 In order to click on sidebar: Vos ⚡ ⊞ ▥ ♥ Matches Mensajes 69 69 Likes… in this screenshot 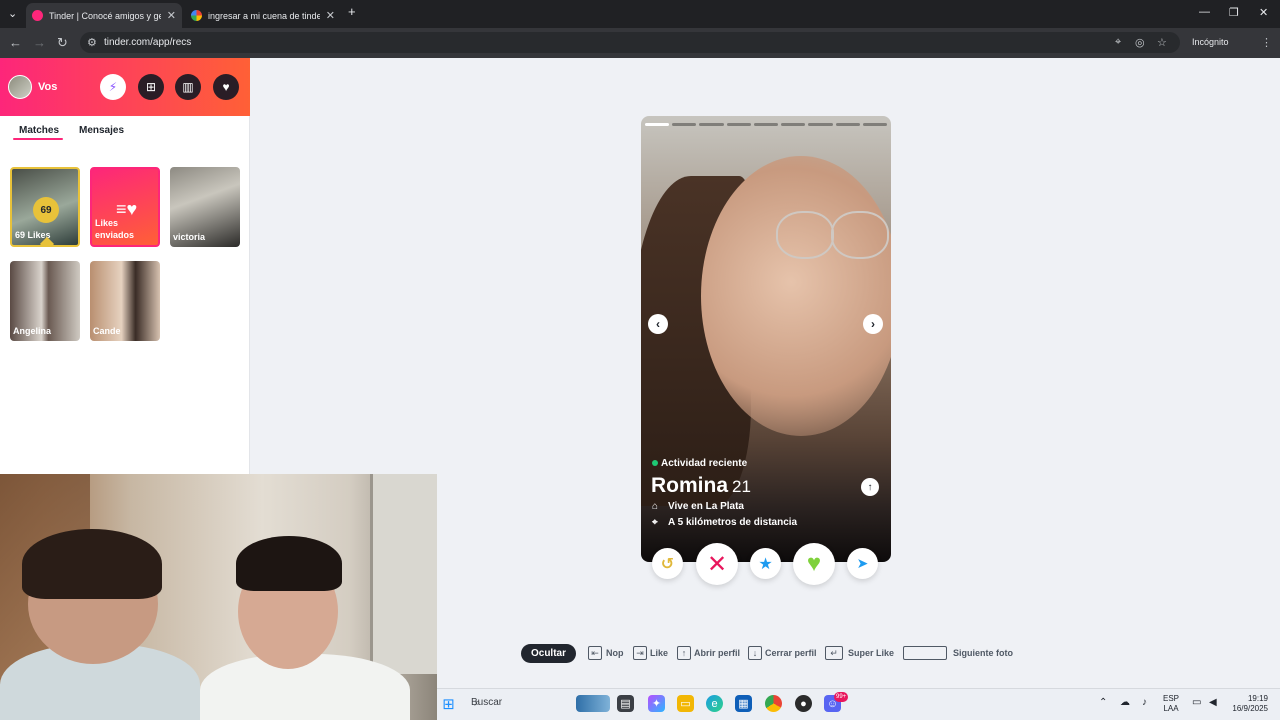, I will do `click(125, 266)`.